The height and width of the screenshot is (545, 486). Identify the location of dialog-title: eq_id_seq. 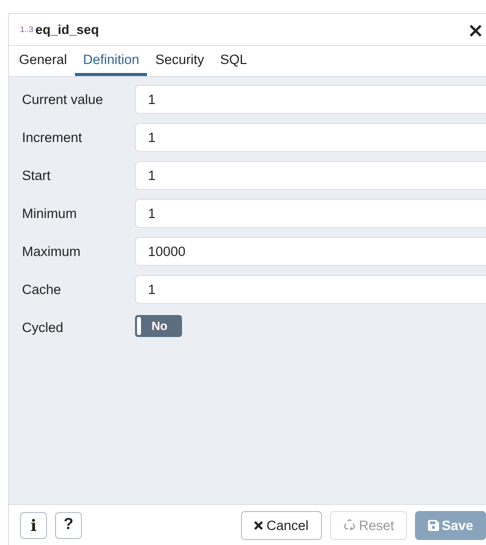
(67, 29).